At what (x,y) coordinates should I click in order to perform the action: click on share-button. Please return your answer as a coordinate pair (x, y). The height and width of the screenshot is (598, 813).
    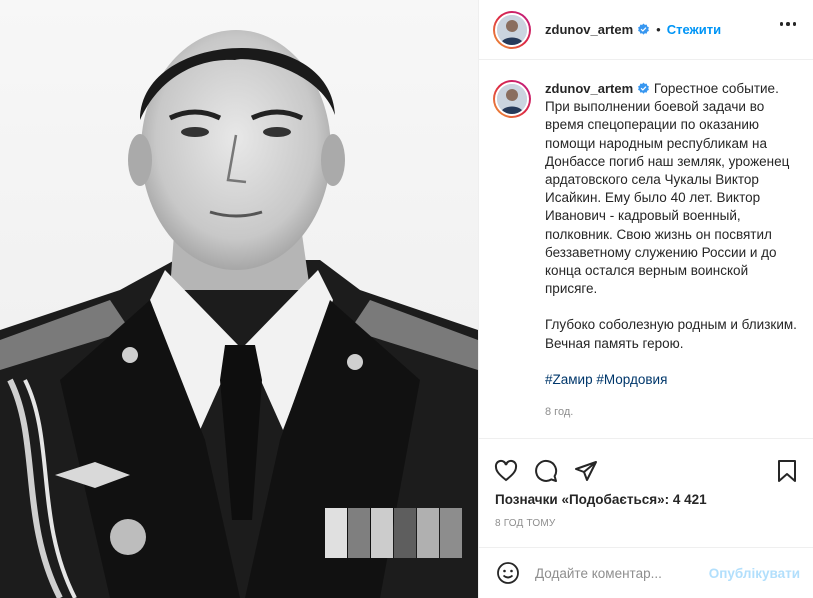
    Looking at the image, I should click on (586, 471).